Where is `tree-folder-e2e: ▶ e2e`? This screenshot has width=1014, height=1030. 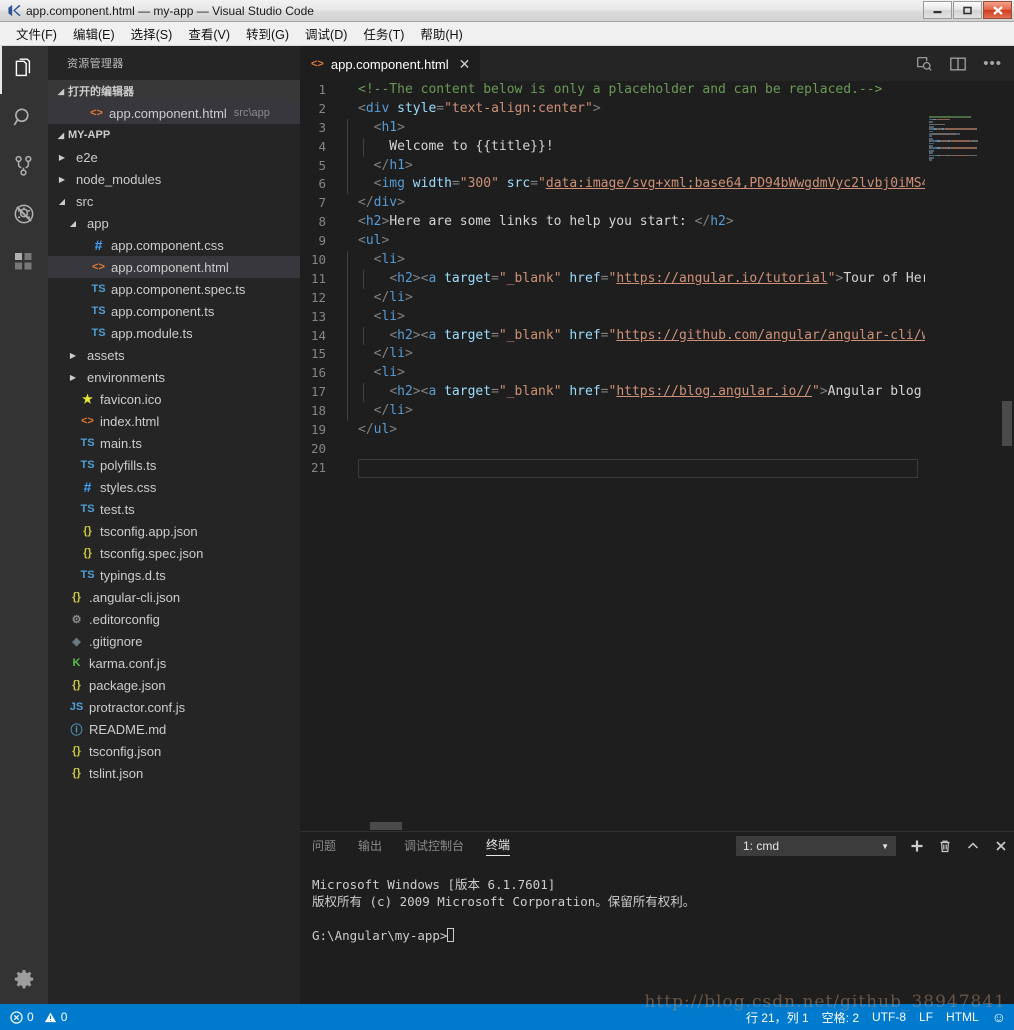 tree-folder-e2e: ▶ e2e is located at coordinates (174, 157).